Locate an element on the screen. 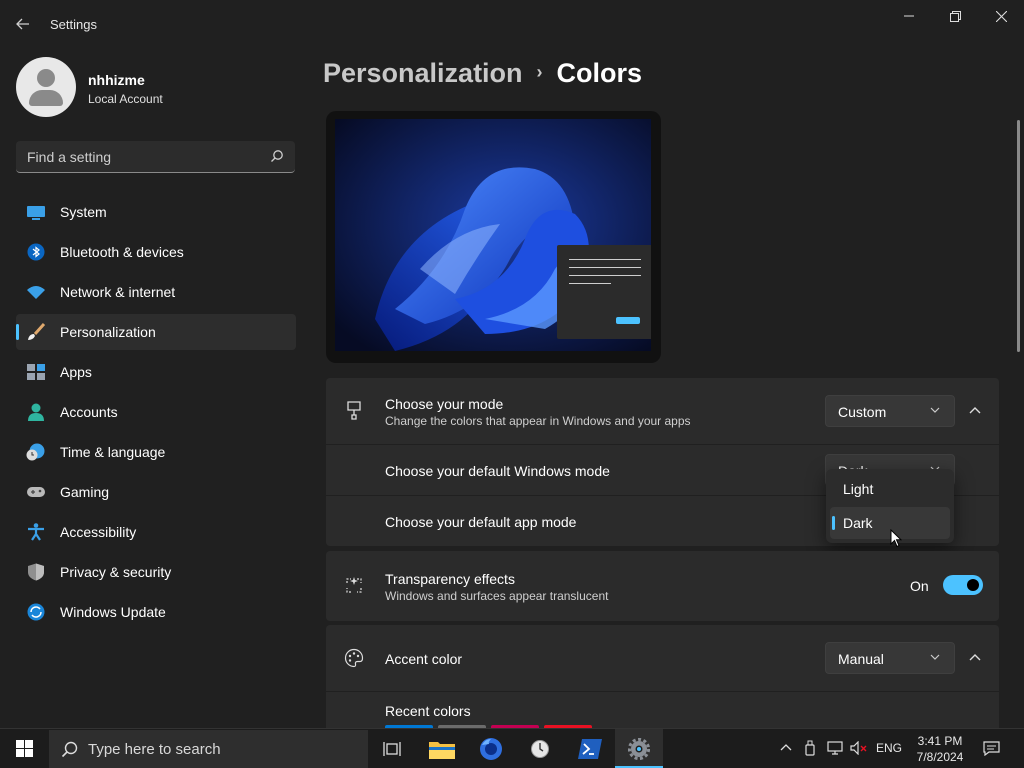  mouse-cursor-icon is located at coordinates (896, 538).